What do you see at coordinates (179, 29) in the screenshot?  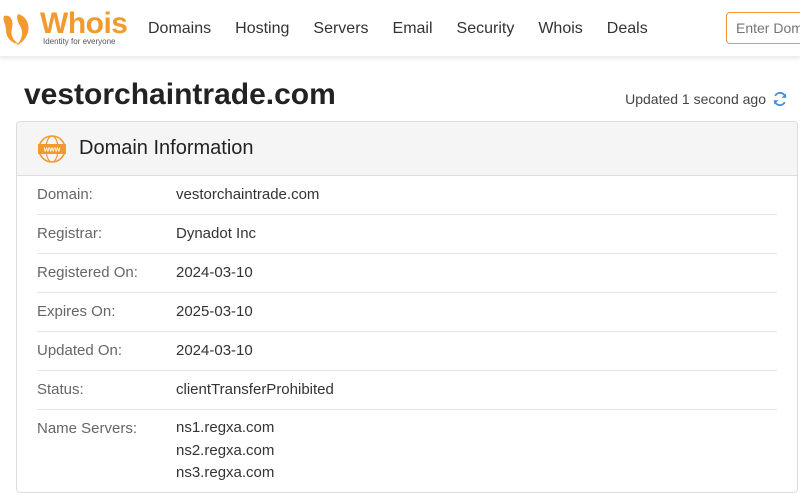 I see `nav-domains: Domains` at bounding box center [179, 29].